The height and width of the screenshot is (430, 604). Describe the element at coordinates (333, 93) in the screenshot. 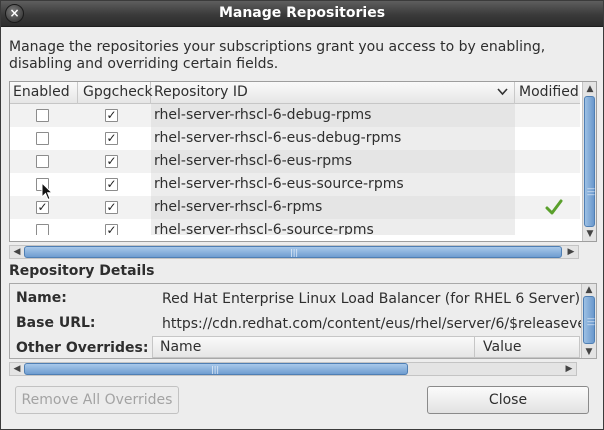

I see `column-header-repository-id: Repository ID` at that location.